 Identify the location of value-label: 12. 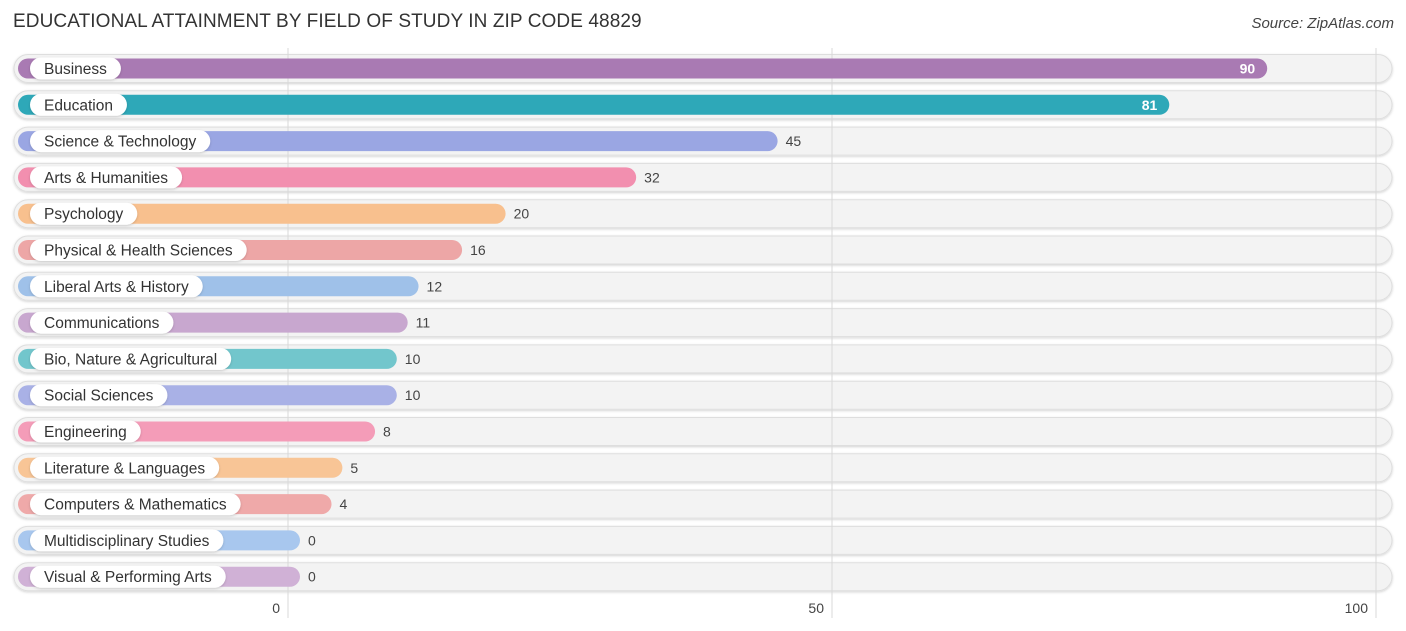
(435, 286).